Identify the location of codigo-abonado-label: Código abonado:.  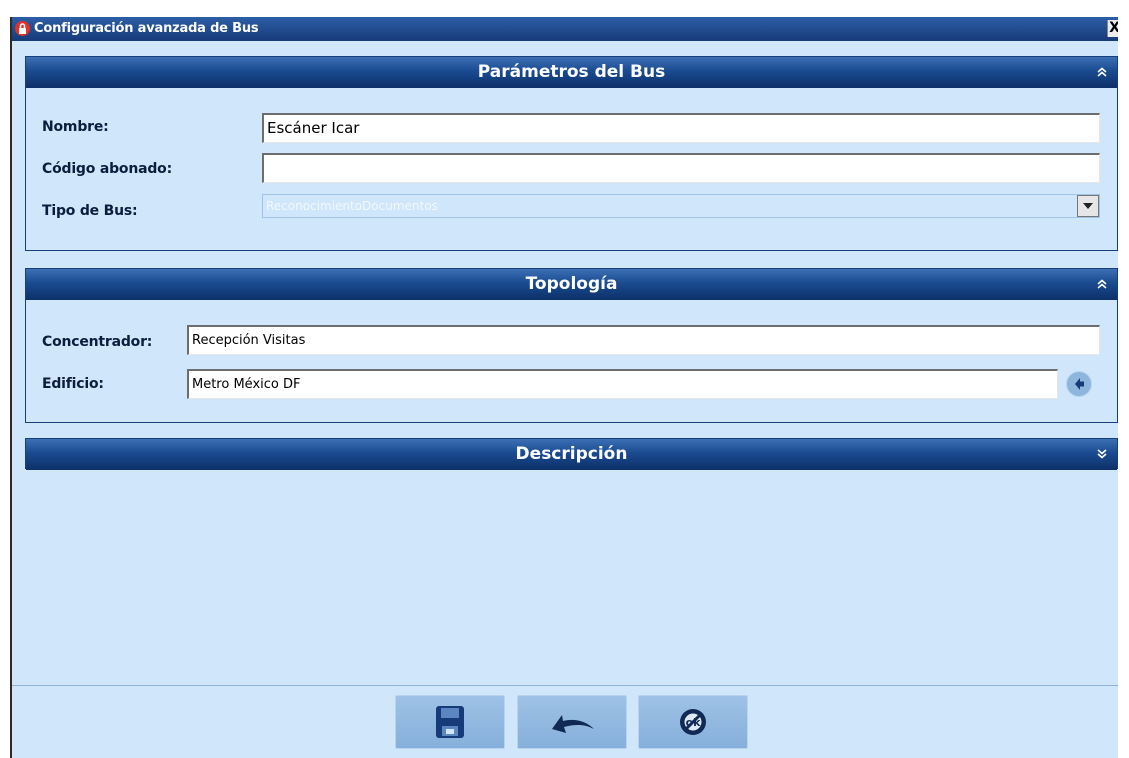
(107, 169).